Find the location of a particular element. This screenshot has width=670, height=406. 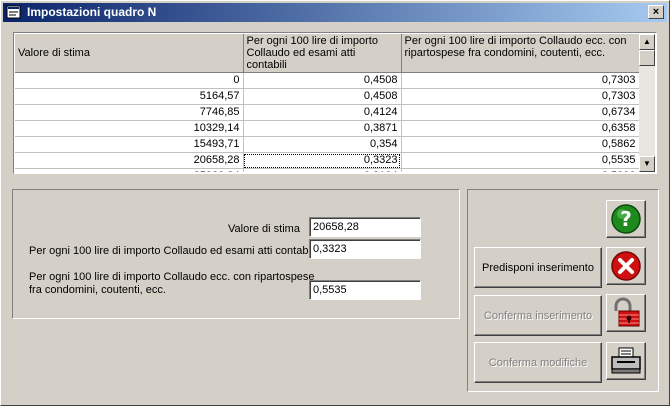

lock-icon is located at coordinates (627, 312).